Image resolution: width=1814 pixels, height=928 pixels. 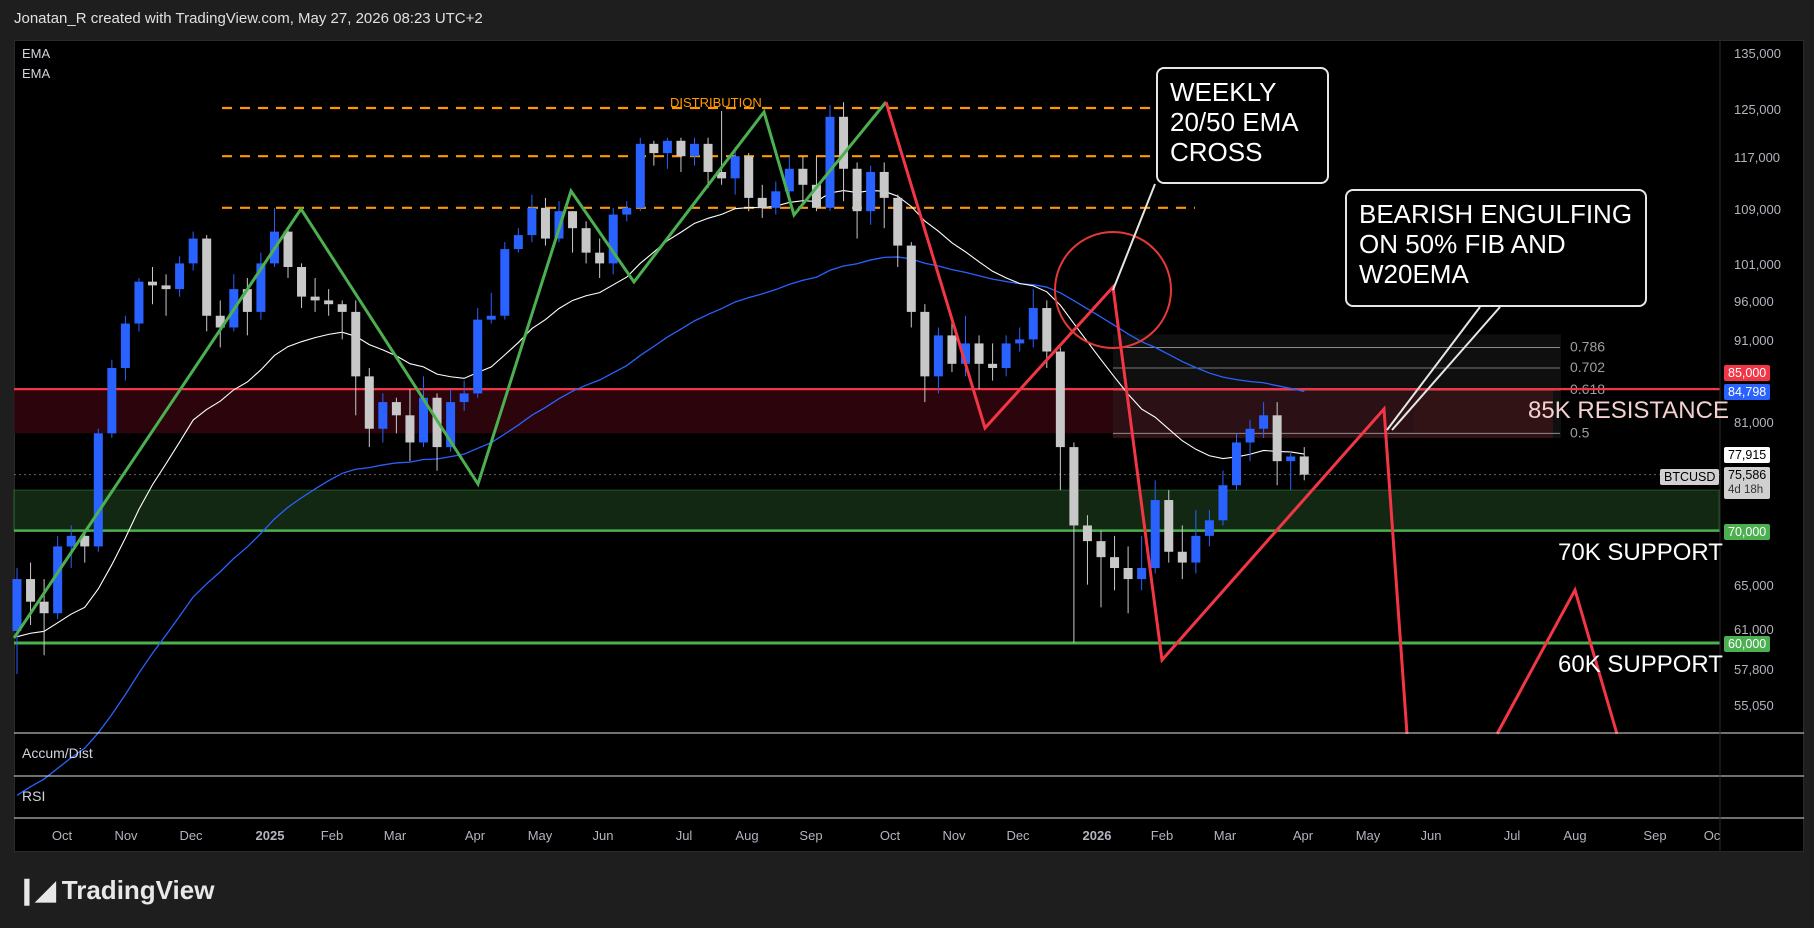 I want to click on time-axis-tick: Jun, so click(x=1431, y=835).